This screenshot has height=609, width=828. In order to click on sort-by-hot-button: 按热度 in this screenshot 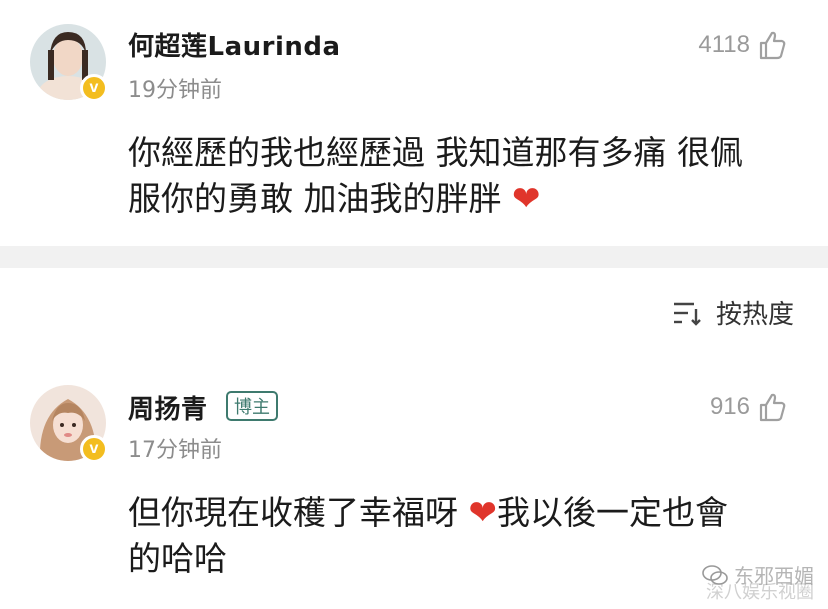, I will do `click(733, 312)`.